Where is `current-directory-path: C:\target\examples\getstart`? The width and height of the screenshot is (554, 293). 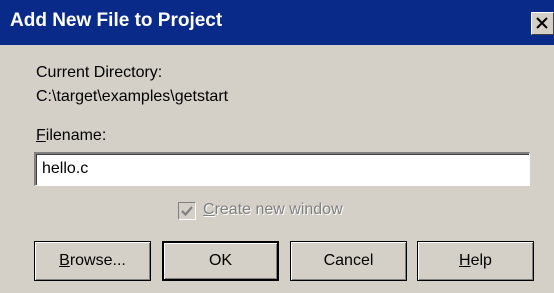
current-directory-path: C:\target\examples\getstart is located at coordinates (132, 96).